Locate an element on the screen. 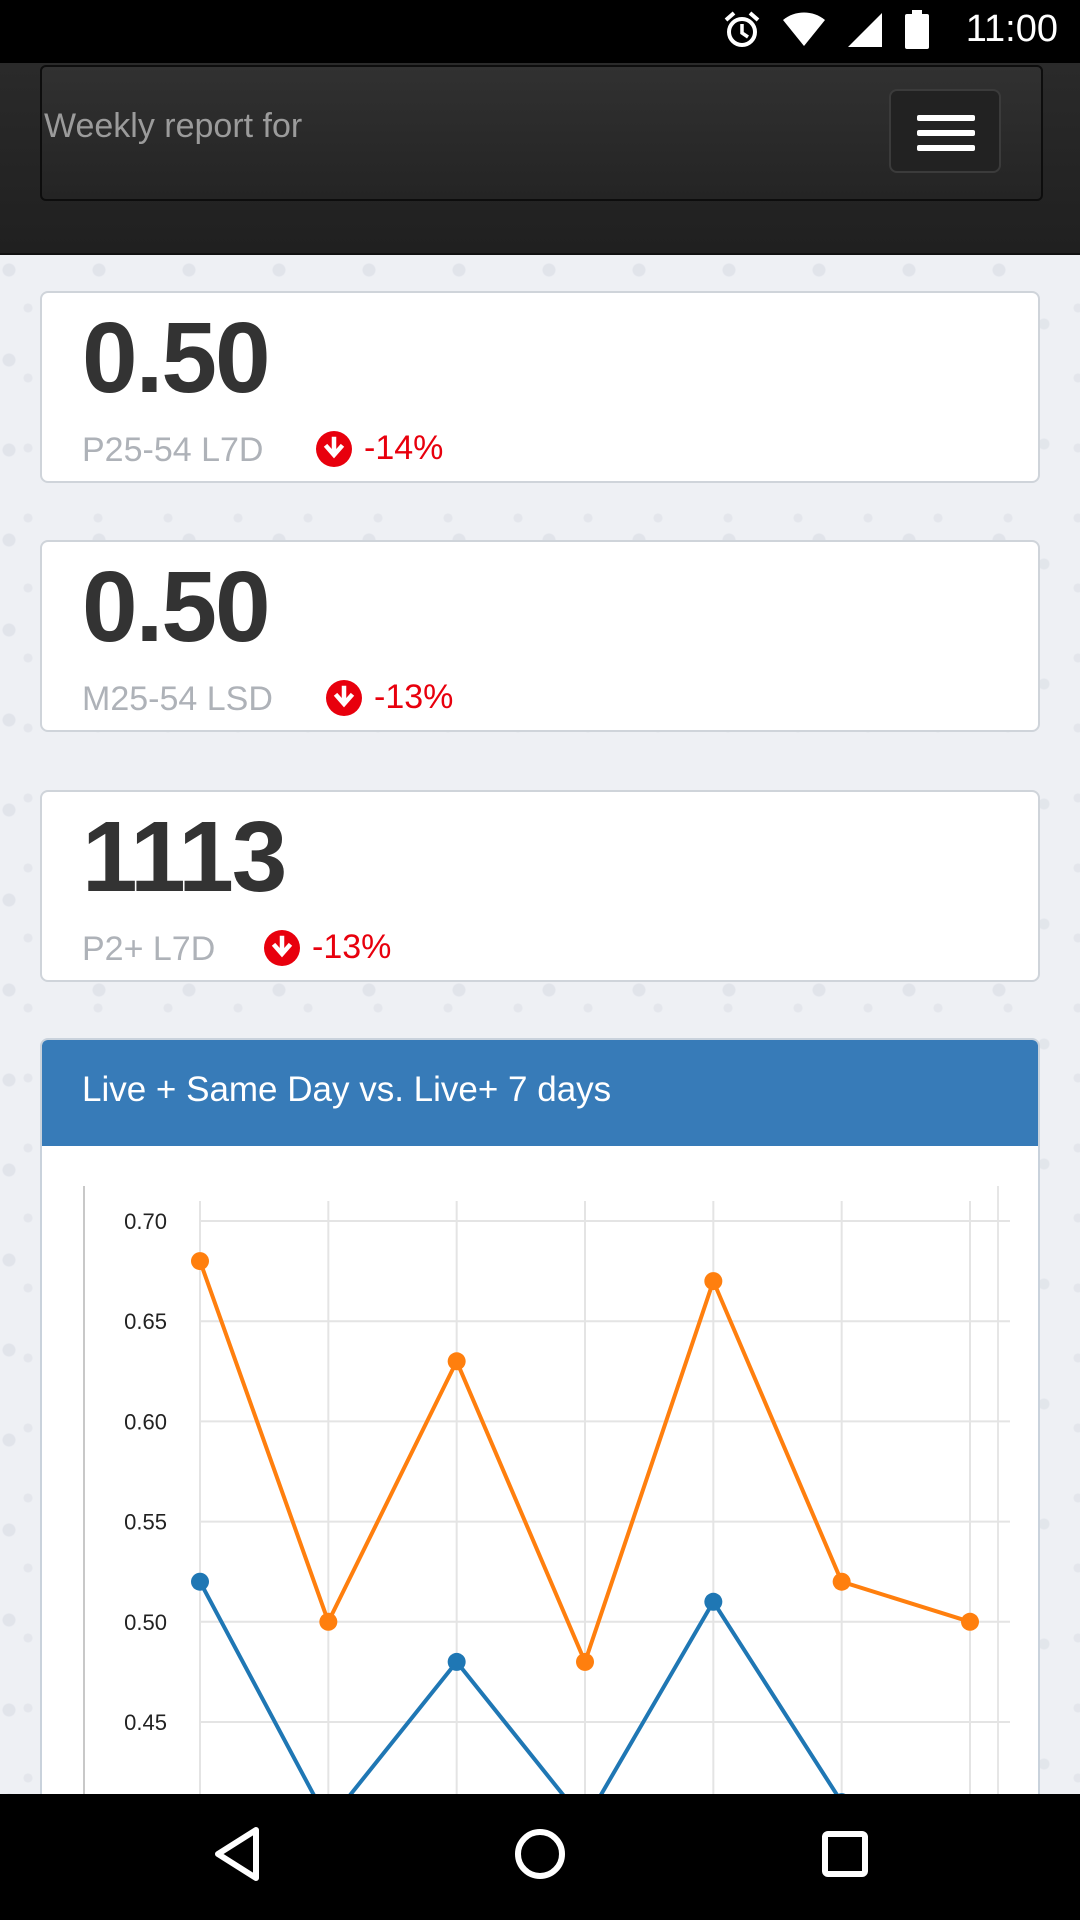 This screenshot has height=1920, width=1080. signal-icon is located at coordinates (865, 30).